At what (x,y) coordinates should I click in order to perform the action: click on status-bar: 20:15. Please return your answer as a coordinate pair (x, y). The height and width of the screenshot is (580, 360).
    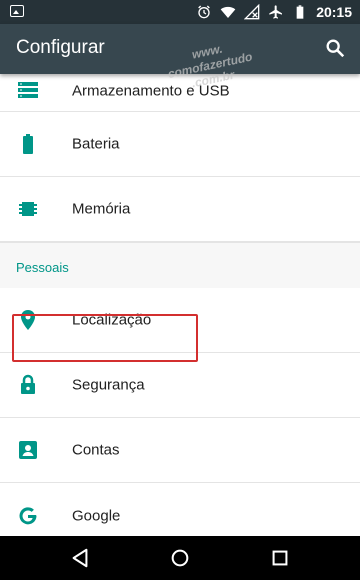
    Looking at the image, I should click on (180, 12).